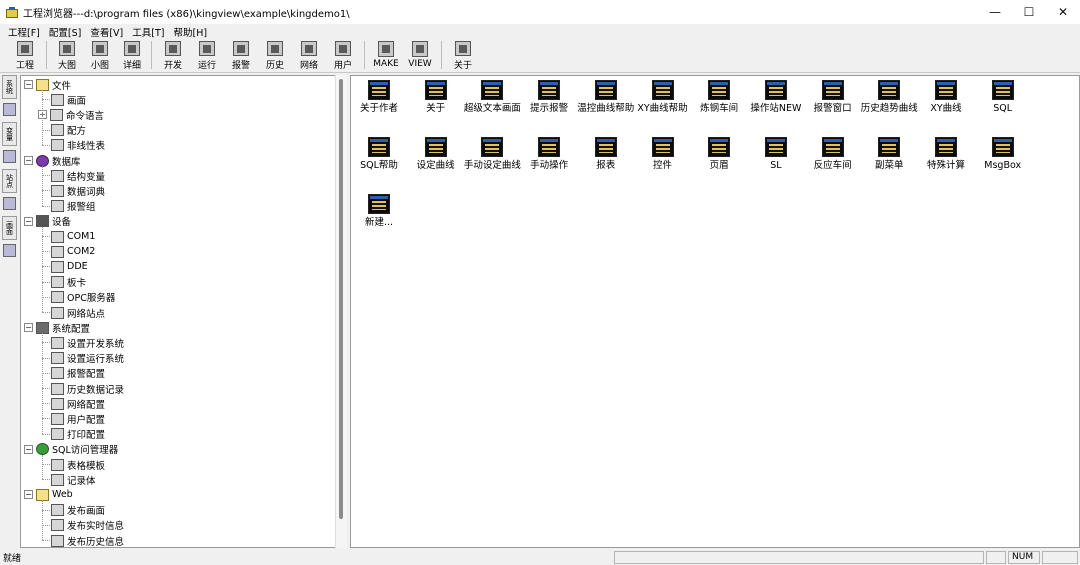 This screenshot has height=565, width=1080. What do you see at coordinates (379, 154) in the screenshot?
I see `screen-item: SQL帮助` at bounding box center [379, 154].